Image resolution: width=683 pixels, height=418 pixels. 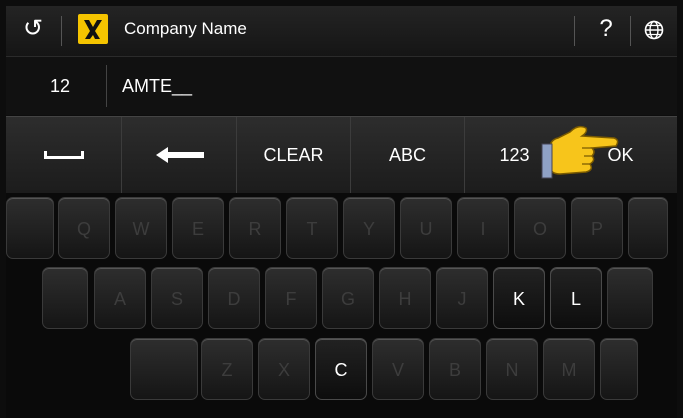 I want to click on back-icon: ↺, so click(x=33, y=29).